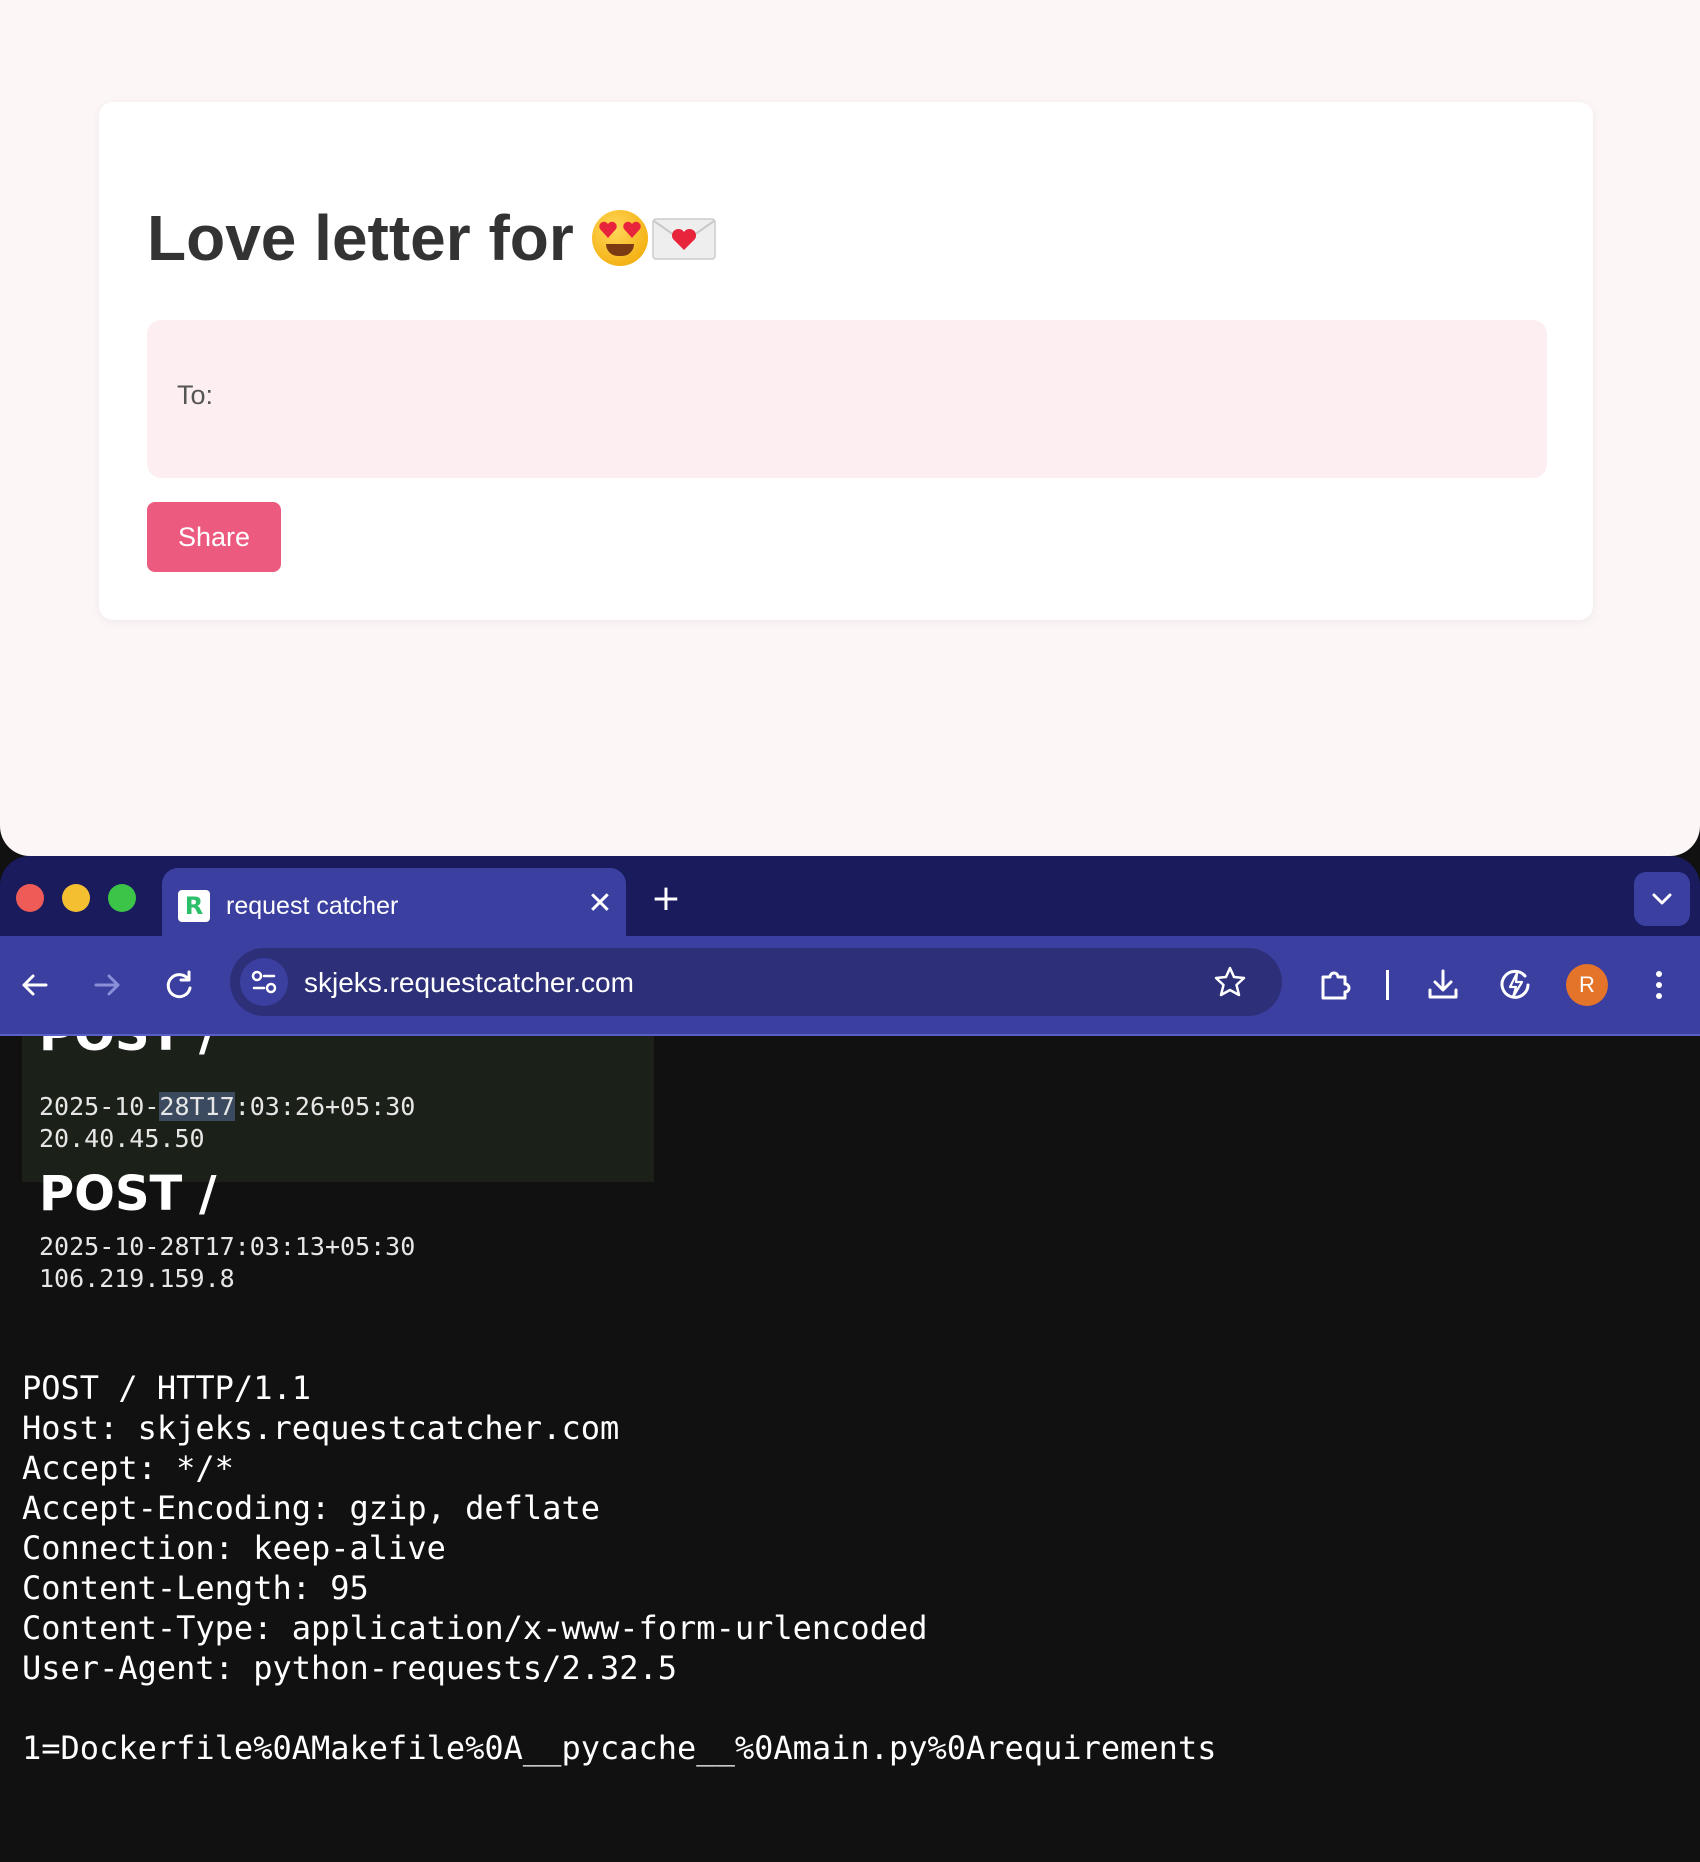 The width and height of the screenshot is (1700, 1862). Describe the element at coordinates (850, 902) in the screenshot. I see `tab-strip: R request catcher ✕ +` at that location.